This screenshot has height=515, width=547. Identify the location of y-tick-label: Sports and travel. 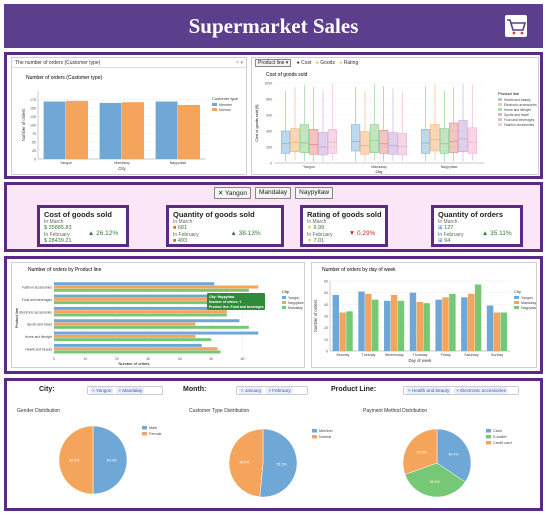
(39, 325).